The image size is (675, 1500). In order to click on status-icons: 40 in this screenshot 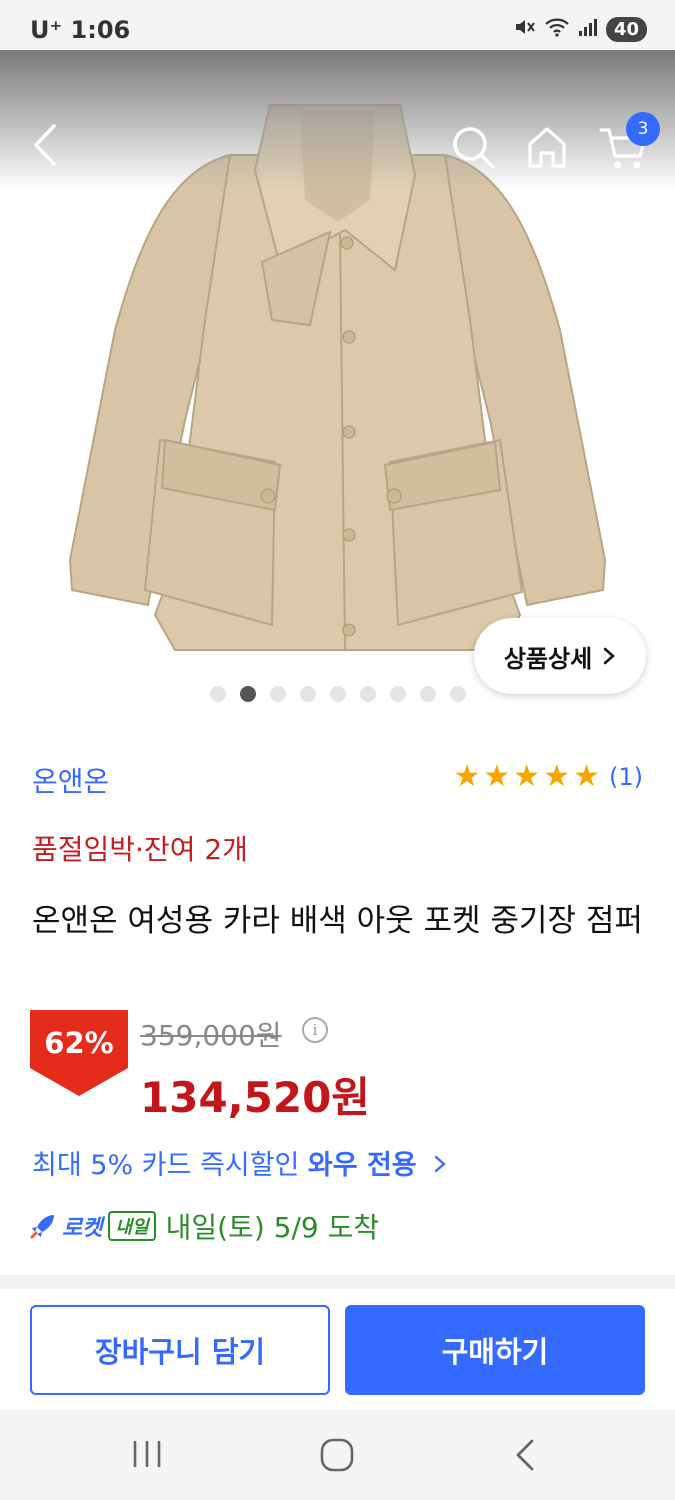, I will do `click(580, 29)`.